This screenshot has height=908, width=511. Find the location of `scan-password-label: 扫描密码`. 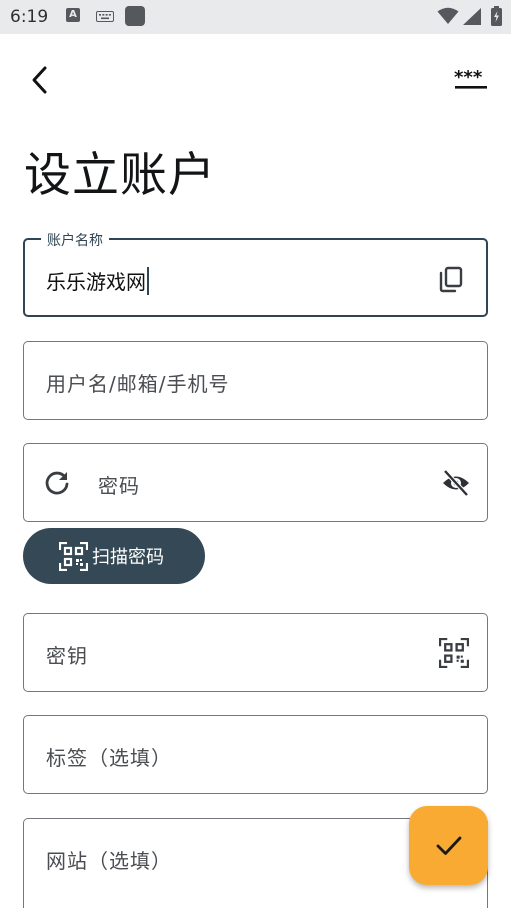

scan-password-label: 扫描密码 is located at coordinates (128, 557).